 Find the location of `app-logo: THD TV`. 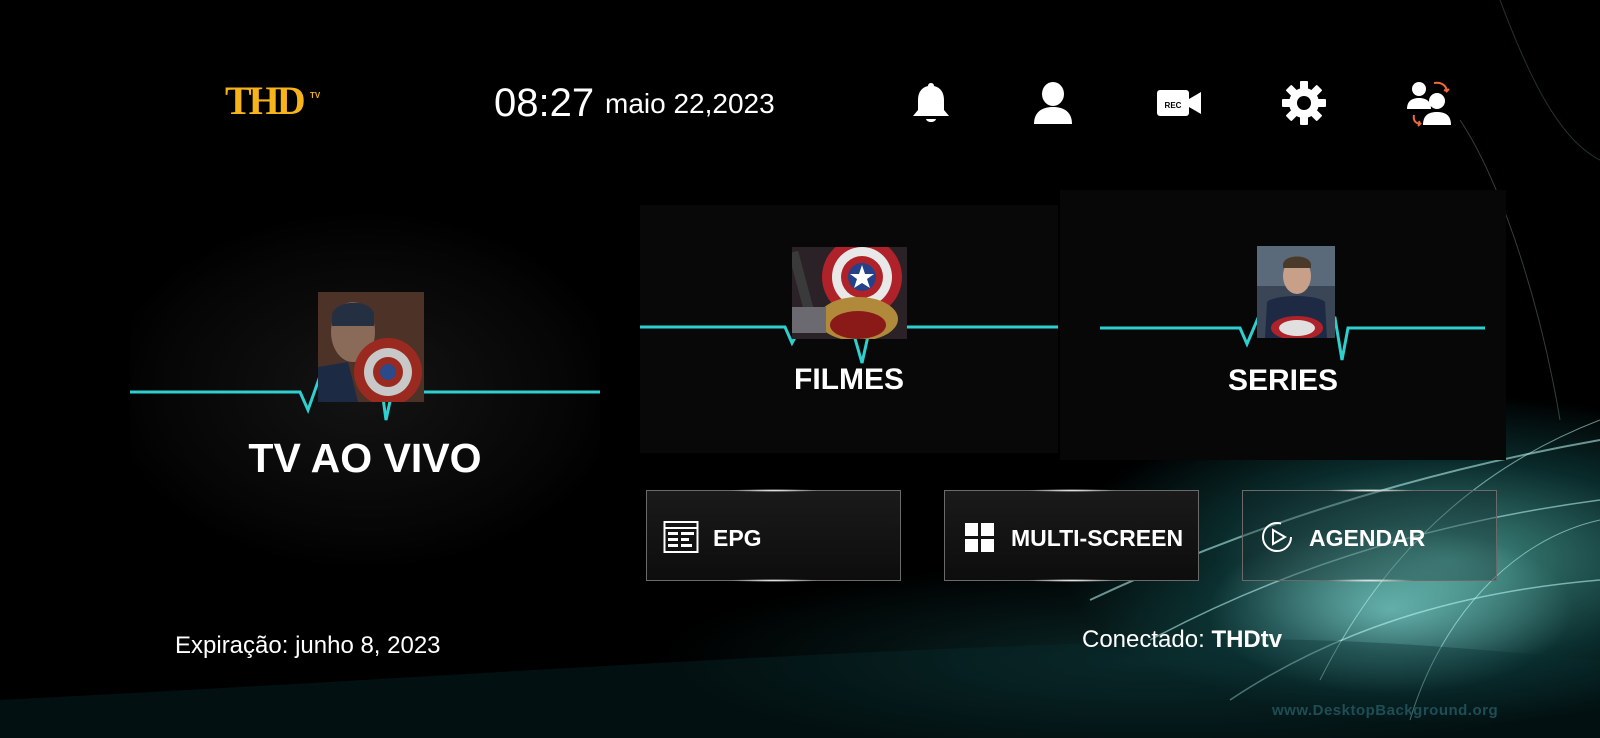

app-logo: THD TV is located at coordinates (290, 101).